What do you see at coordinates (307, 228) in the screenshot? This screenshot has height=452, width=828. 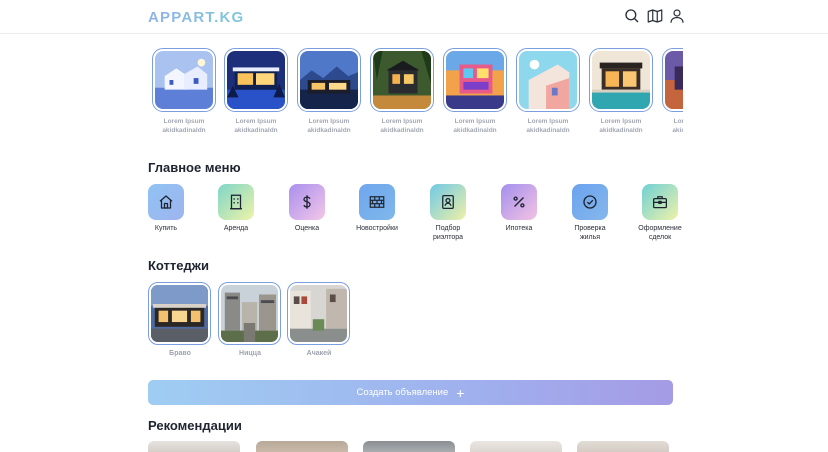 I see `menu-label: Оценка` at bounding box center [307, 228].